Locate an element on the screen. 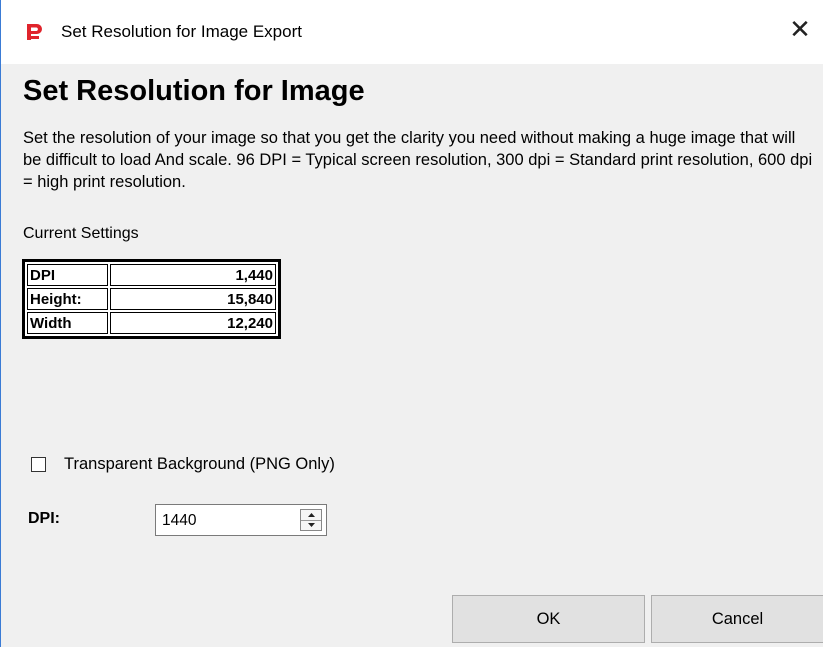  table-row: Height: 15,840 is located at coordinates (151, 299).